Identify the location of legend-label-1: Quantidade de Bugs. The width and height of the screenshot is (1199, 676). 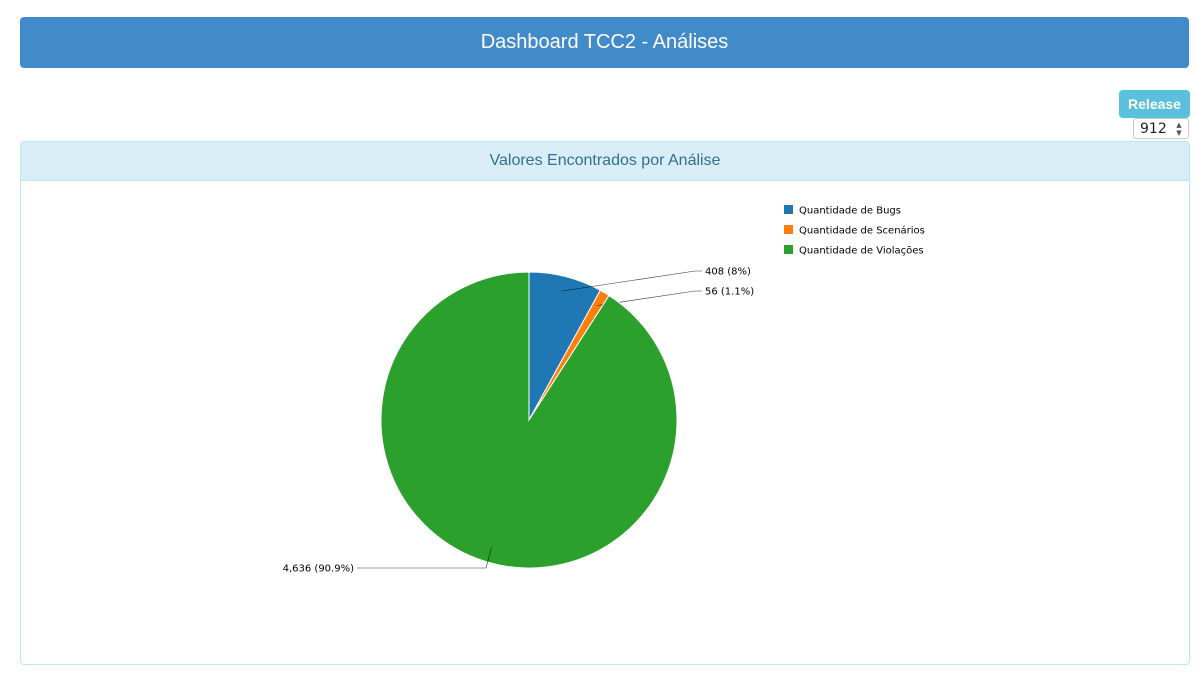
(850, 211).